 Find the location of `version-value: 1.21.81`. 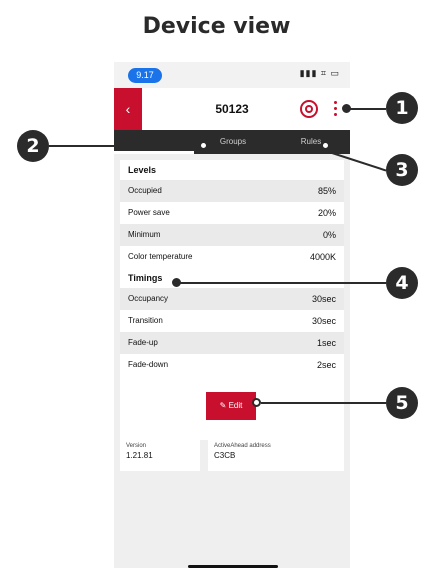

version-value: 1.21.81 is located at coordinates (139, 455).